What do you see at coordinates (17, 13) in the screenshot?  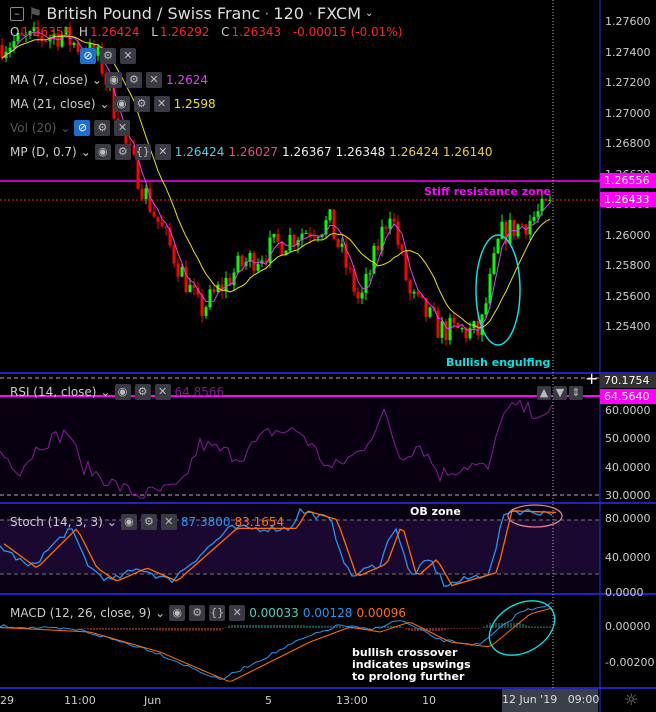 I see `collapse-icon: –` at bounding box center [17, 13].